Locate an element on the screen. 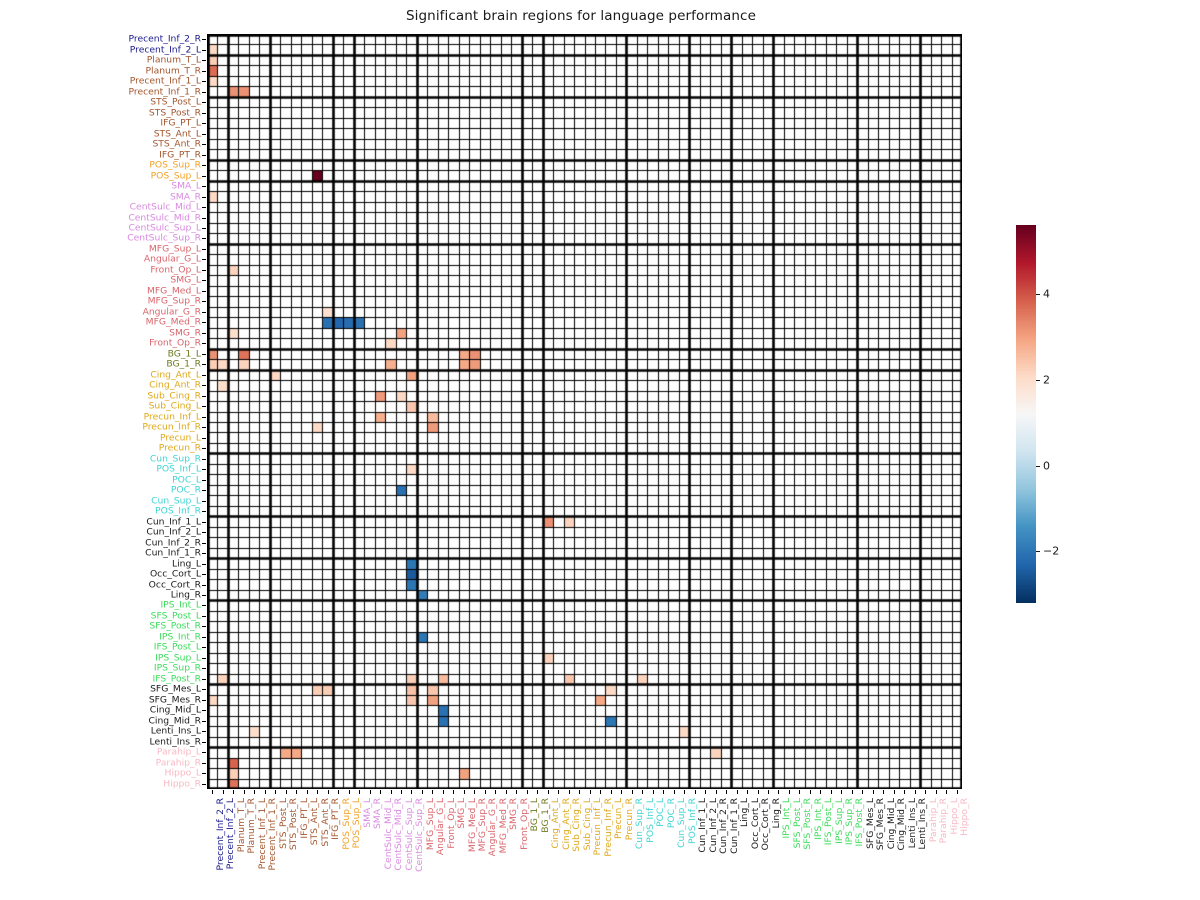 Image resolution: width=1200 pixels, height=900 pixels. x-axis-label: Cun_Sup_L is located at coordinates (682, 823).